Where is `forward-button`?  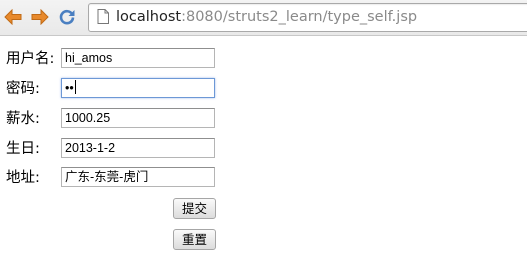
forward-button is located at coordinates (40, 17).